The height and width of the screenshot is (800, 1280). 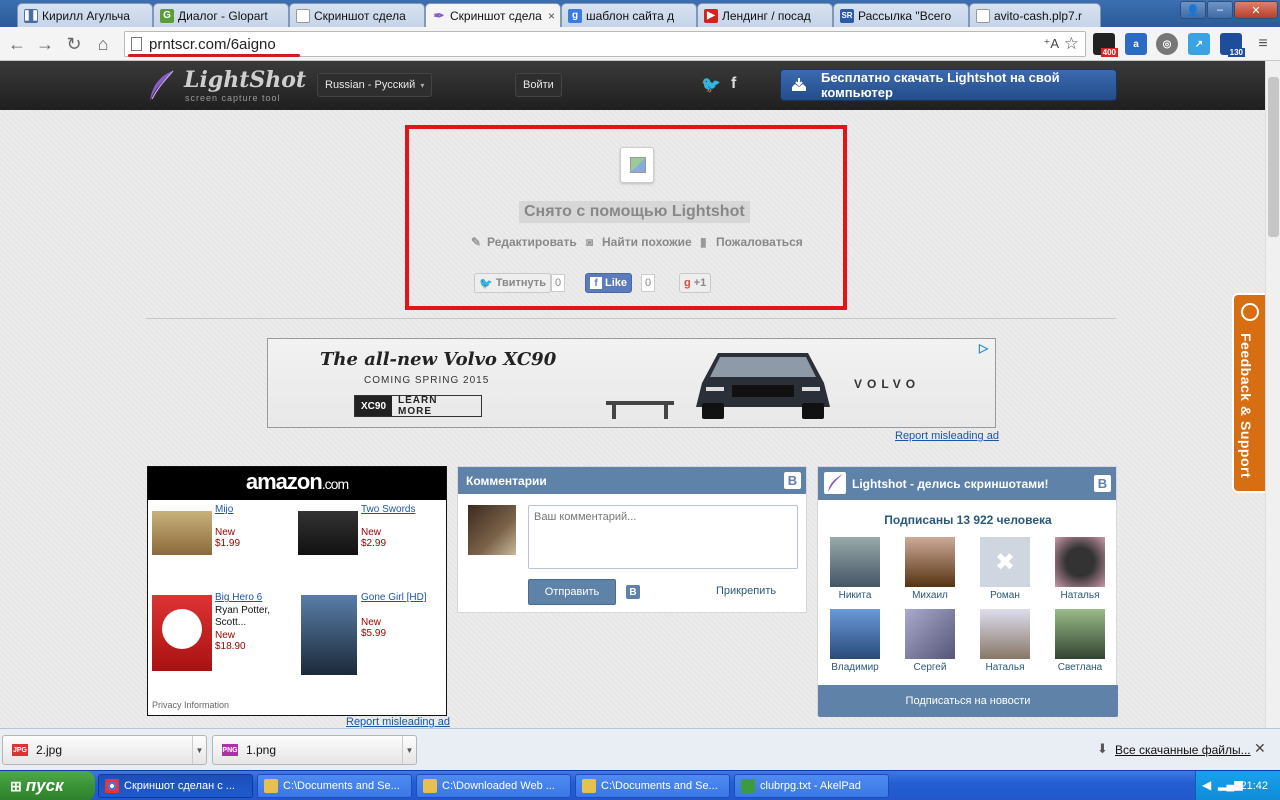 I want to click on jpg-file-icon: JPG, so click(x=20, y=750).